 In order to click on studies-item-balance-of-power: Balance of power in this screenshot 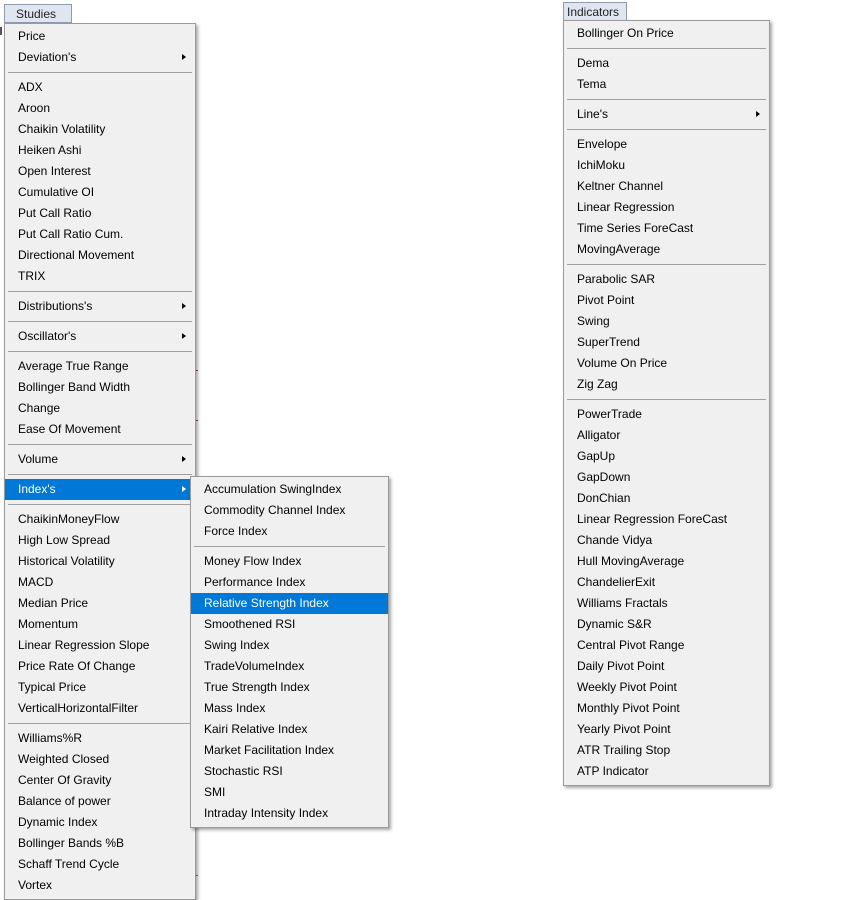, I will do `click(100, 801)`.